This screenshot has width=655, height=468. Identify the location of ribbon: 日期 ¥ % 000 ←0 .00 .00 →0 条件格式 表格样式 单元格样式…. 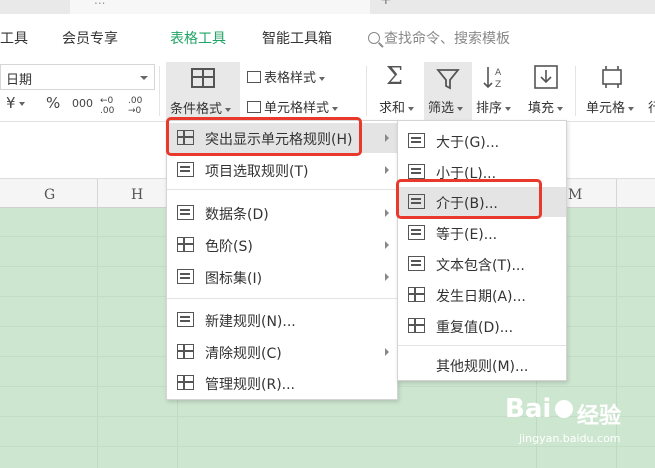
(327, 91).